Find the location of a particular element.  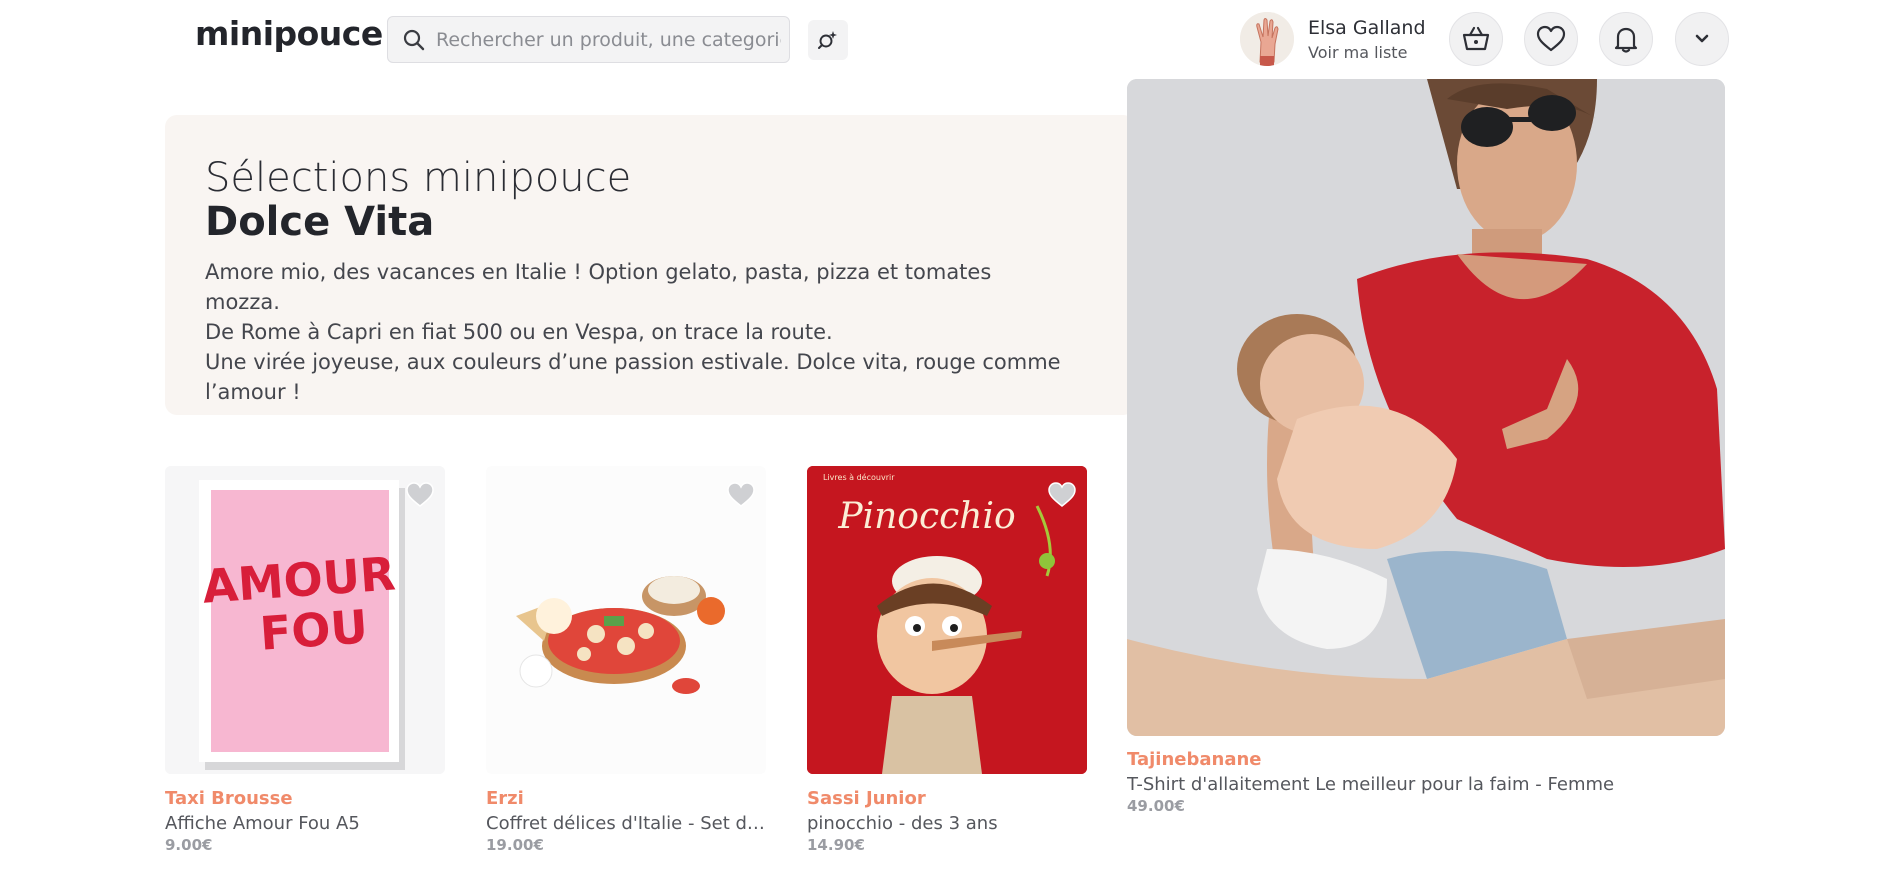

account-dropdown-button is located at coordinates (1702, 39).